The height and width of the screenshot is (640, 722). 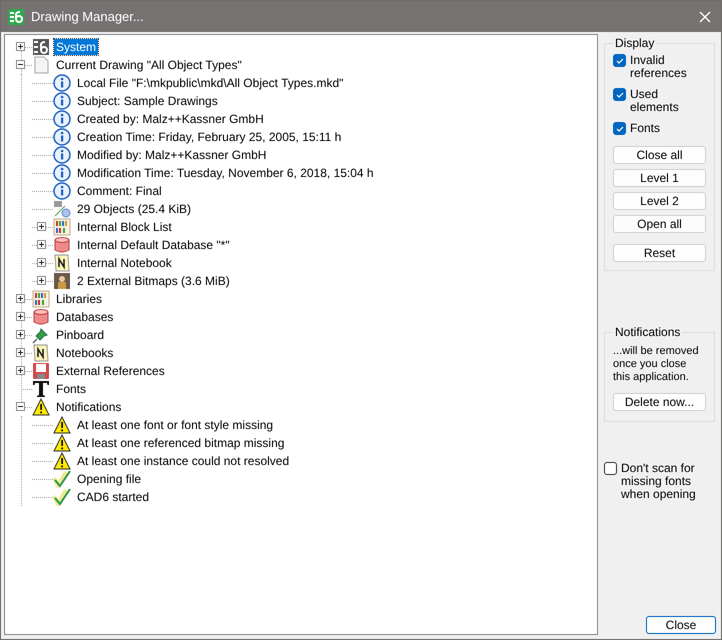 What do you see at coordinates (659, 155) in the screenshot?
I see `tree-button: Close all` at bounding box center [659, 155].